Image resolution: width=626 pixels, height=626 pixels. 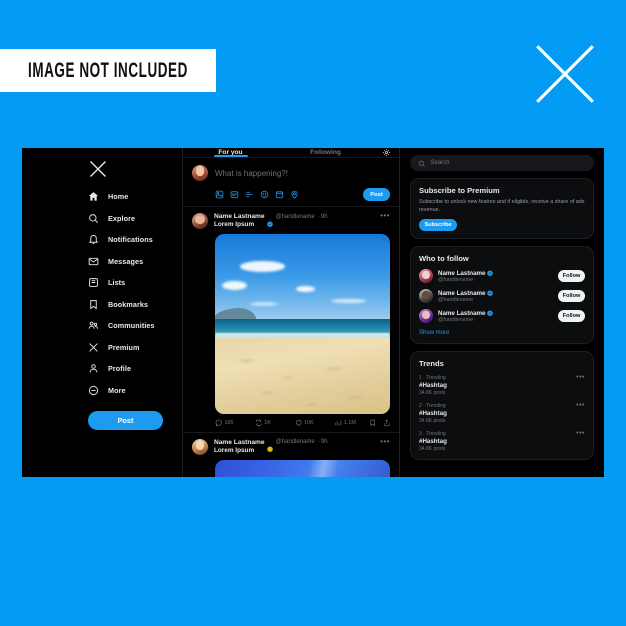 What do you see at coordinates (351, 423) in the screenshot?
I see `views-action: 1.1M` at bounding box center [351, 423].